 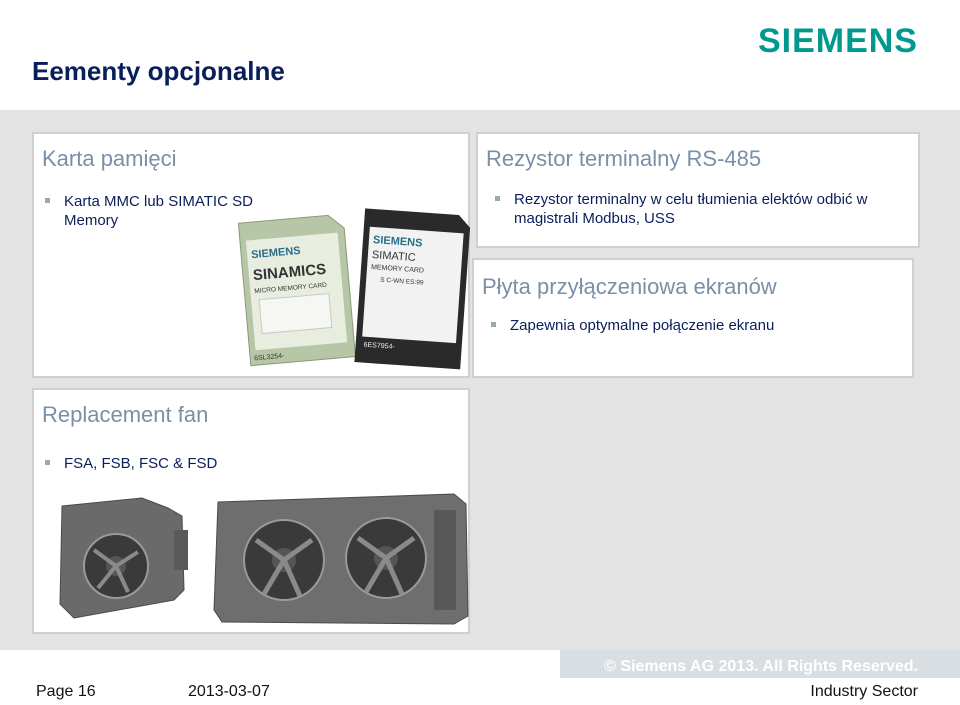 What do you see at coordinates (629, 286) in the screenshot?
I see `shield-title: Płyta przyłączeniowa ekranów` at bounding box center [629, 286].